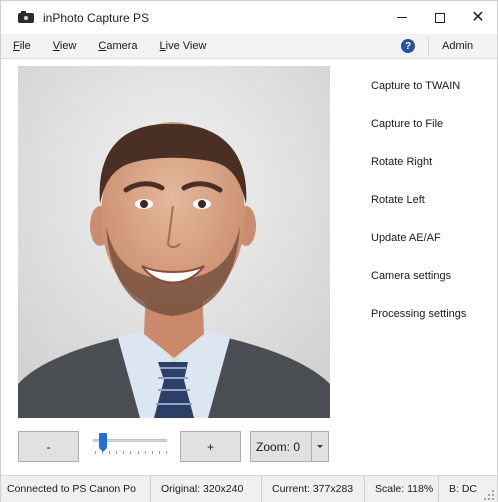 The width and height of the screenshot is (498, 502). I want to click on zoom-dropdown: Zoom: 0, so click(289, 446).